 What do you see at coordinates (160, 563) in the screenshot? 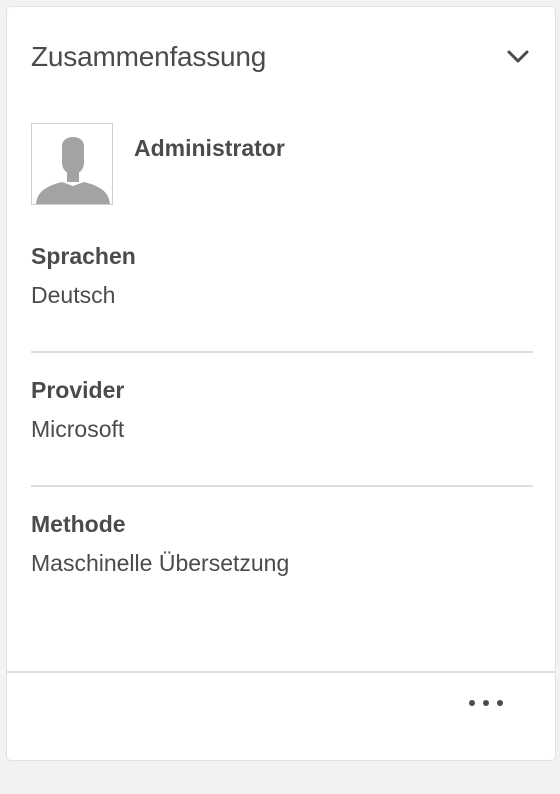
I see `field-value: Maschinelle Übersetzung` at bounding box center [160, 563].